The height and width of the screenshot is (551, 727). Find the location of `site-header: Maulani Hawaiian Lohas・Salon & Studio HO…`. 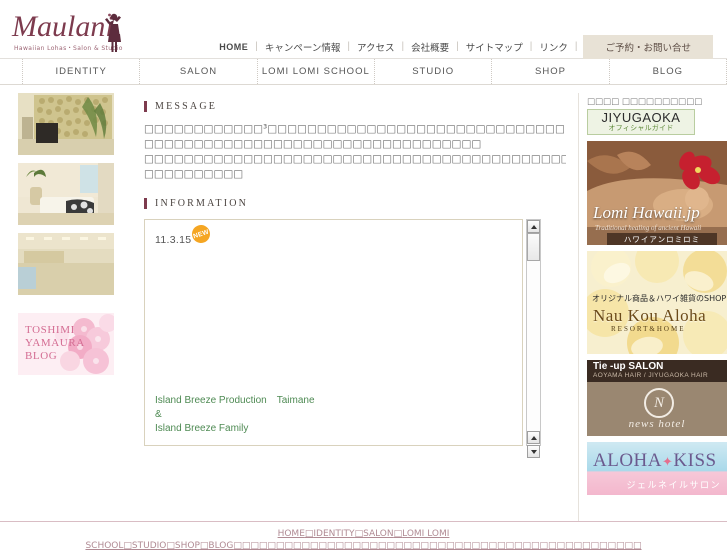

site-header: Maulani Hawaiian Lohas・Salon & Studio HO… is located at coordinates (363, 29).